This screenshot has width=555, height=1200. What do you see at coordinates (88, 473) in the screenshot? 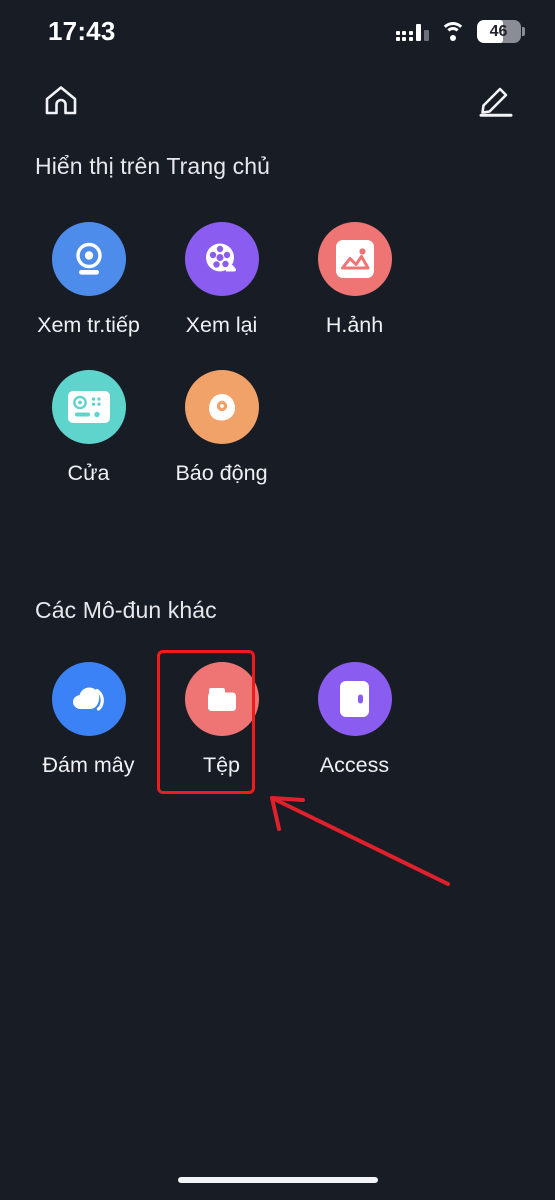
I see `module-label: Cửa` at bounding box center [88, 473].